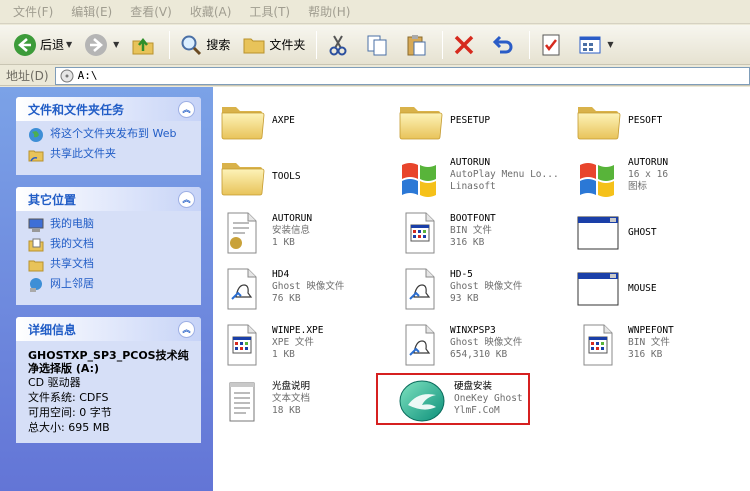 This screenshot has height=491, width=750. What do you see at coordinates (339, 45) in the screenshot?
I see `cut-button` at bounding box center [339, 45].